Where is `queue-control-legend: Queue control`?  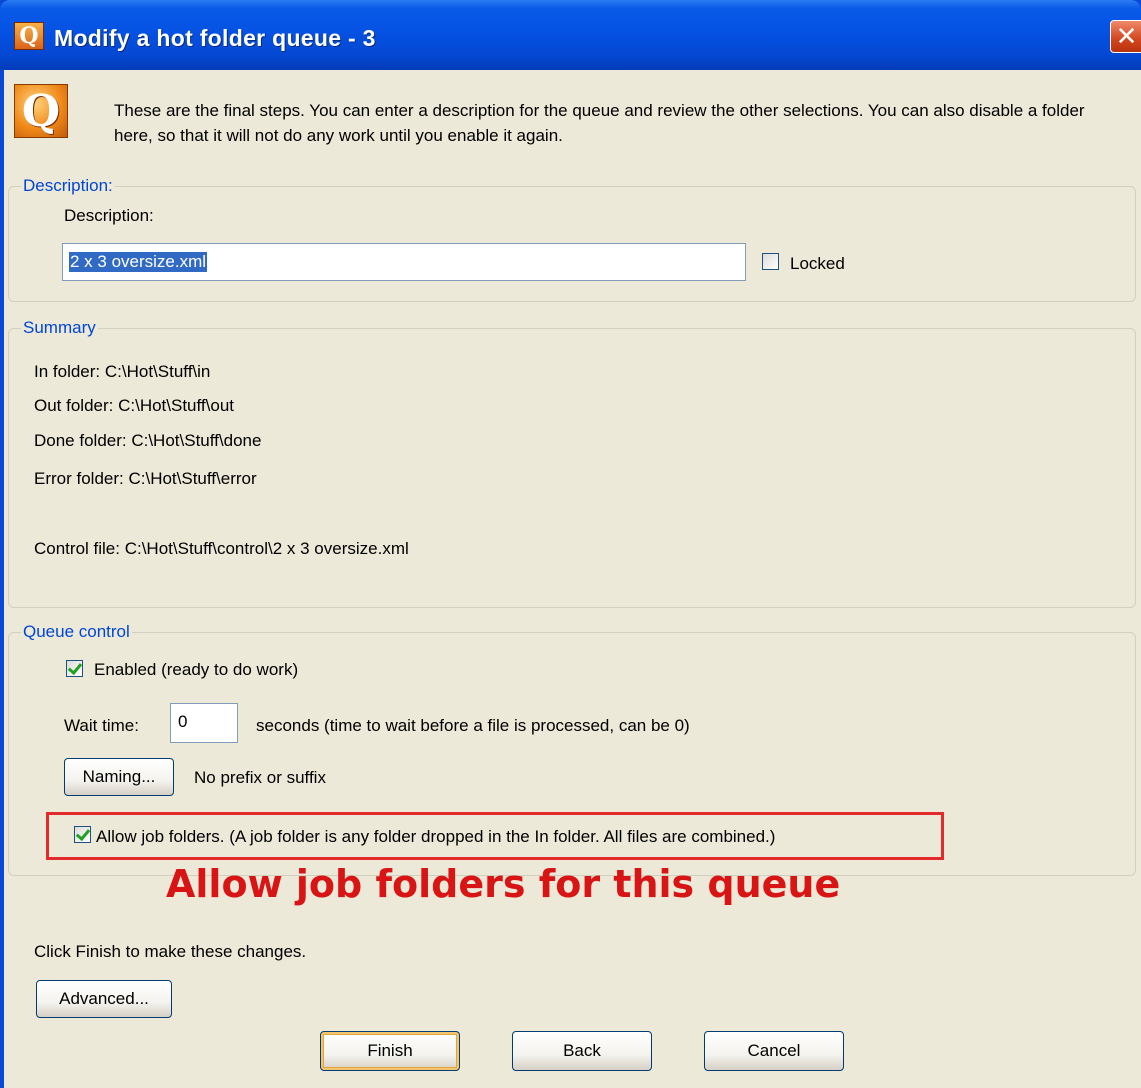 queue-control-legend: Queue control is located at coordinates (76, 631).